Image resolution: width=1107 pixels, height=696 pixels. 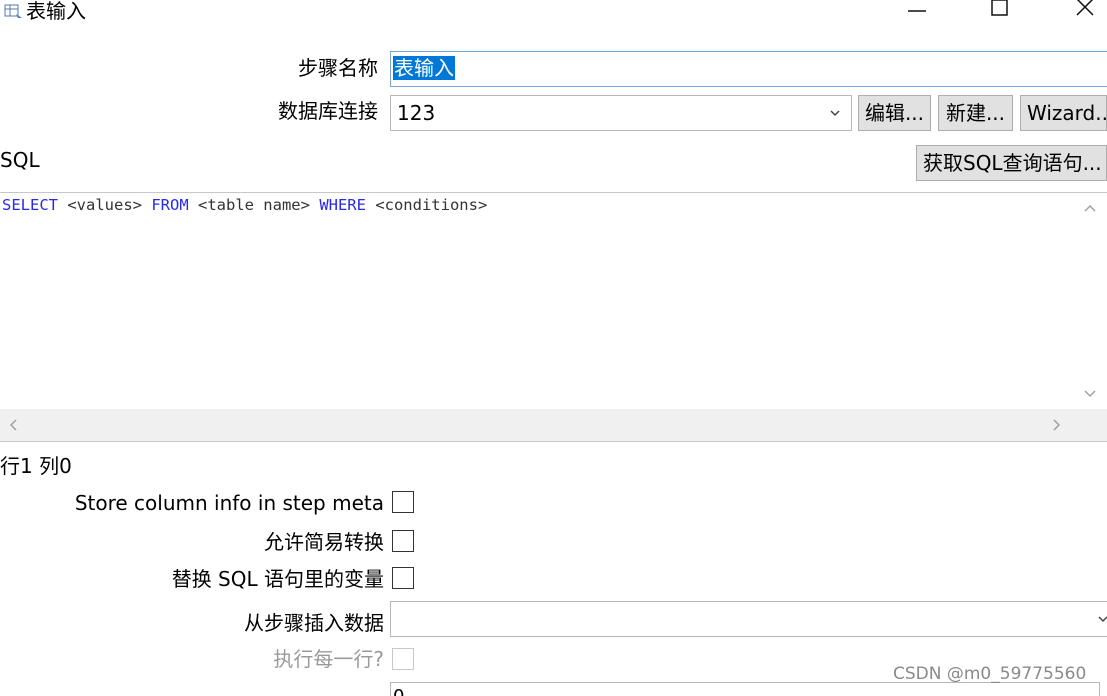 What do you see at coordinates (990, 674) in the screenshot?
I see `watermark: CSDN @m0_59775560` at bounding box center [990, 674].